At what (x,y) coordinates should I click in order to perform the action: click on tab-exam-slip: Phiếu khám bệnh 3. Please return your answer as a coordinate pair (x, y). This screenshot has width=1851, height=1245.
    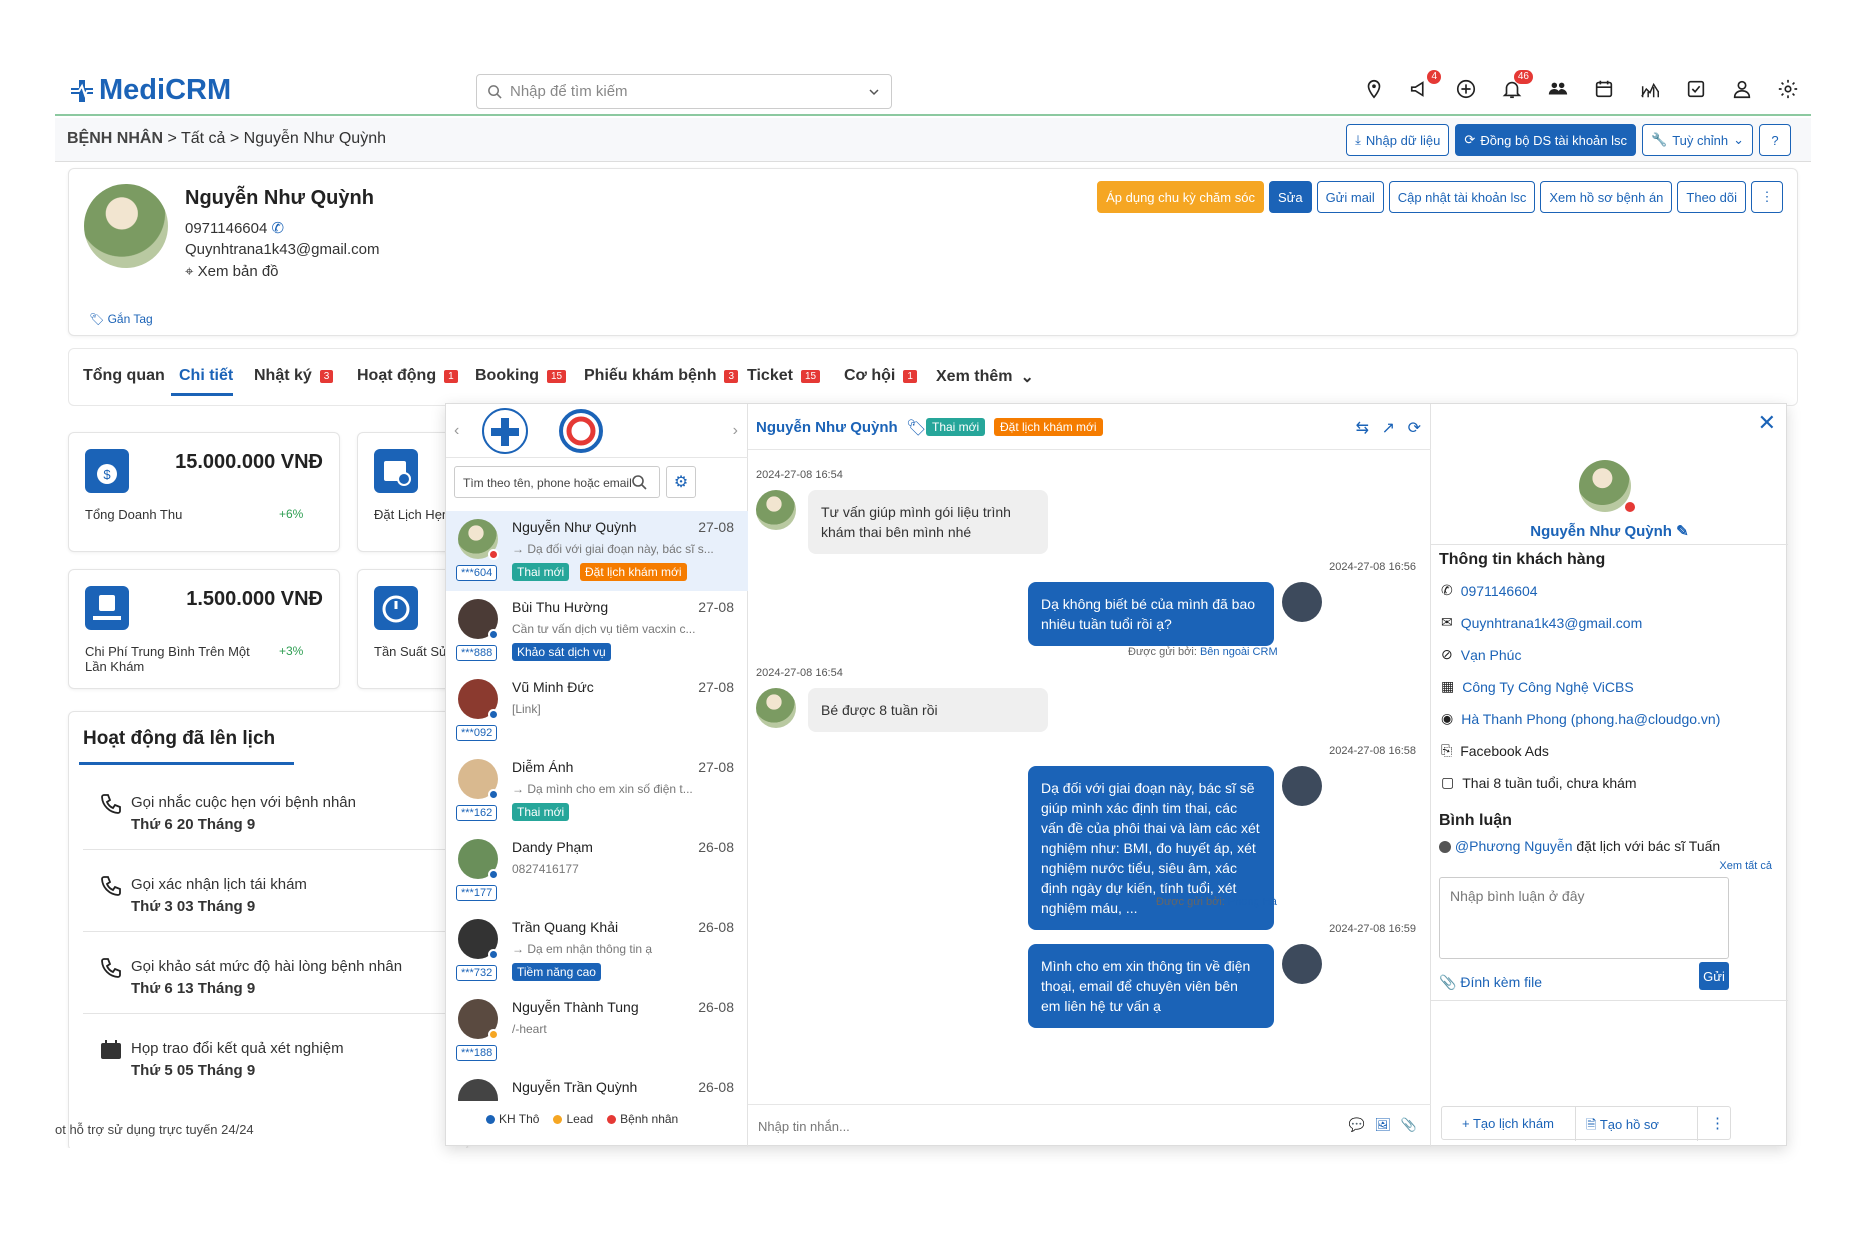
    Looking at the image, I should click on (661, 376).